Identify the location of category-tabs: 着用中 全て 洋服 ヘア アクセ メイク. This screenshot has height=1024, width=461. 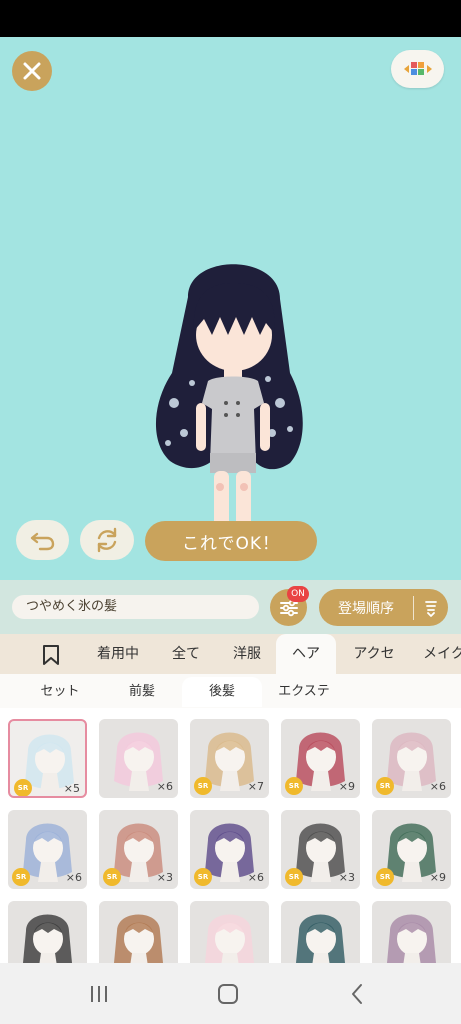
(230, 654).